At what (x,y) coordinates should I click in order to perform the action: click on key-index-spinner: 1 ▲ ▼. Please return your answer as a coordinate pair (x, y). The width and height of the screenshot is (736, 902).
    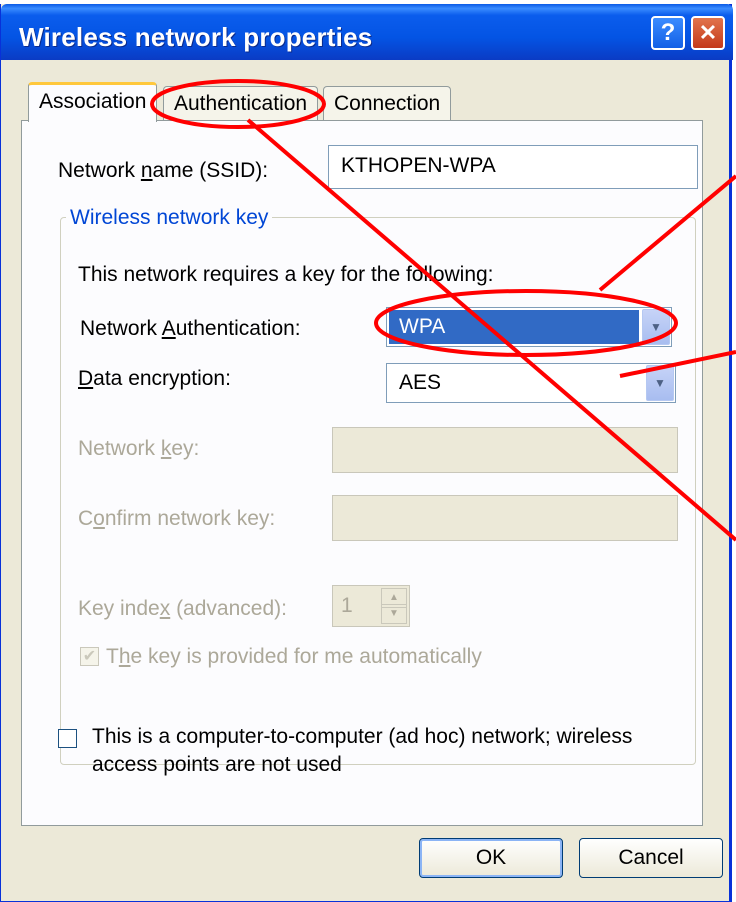
    Looking at the image, I should click on (371, 606).